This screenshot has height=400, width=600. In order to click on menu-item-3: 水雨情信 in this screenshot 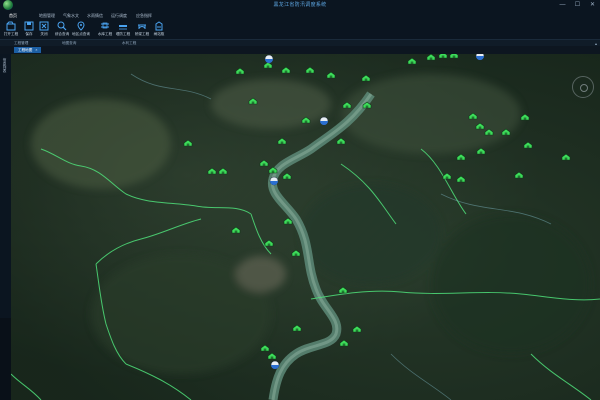, I will do `click(95, 15)`.